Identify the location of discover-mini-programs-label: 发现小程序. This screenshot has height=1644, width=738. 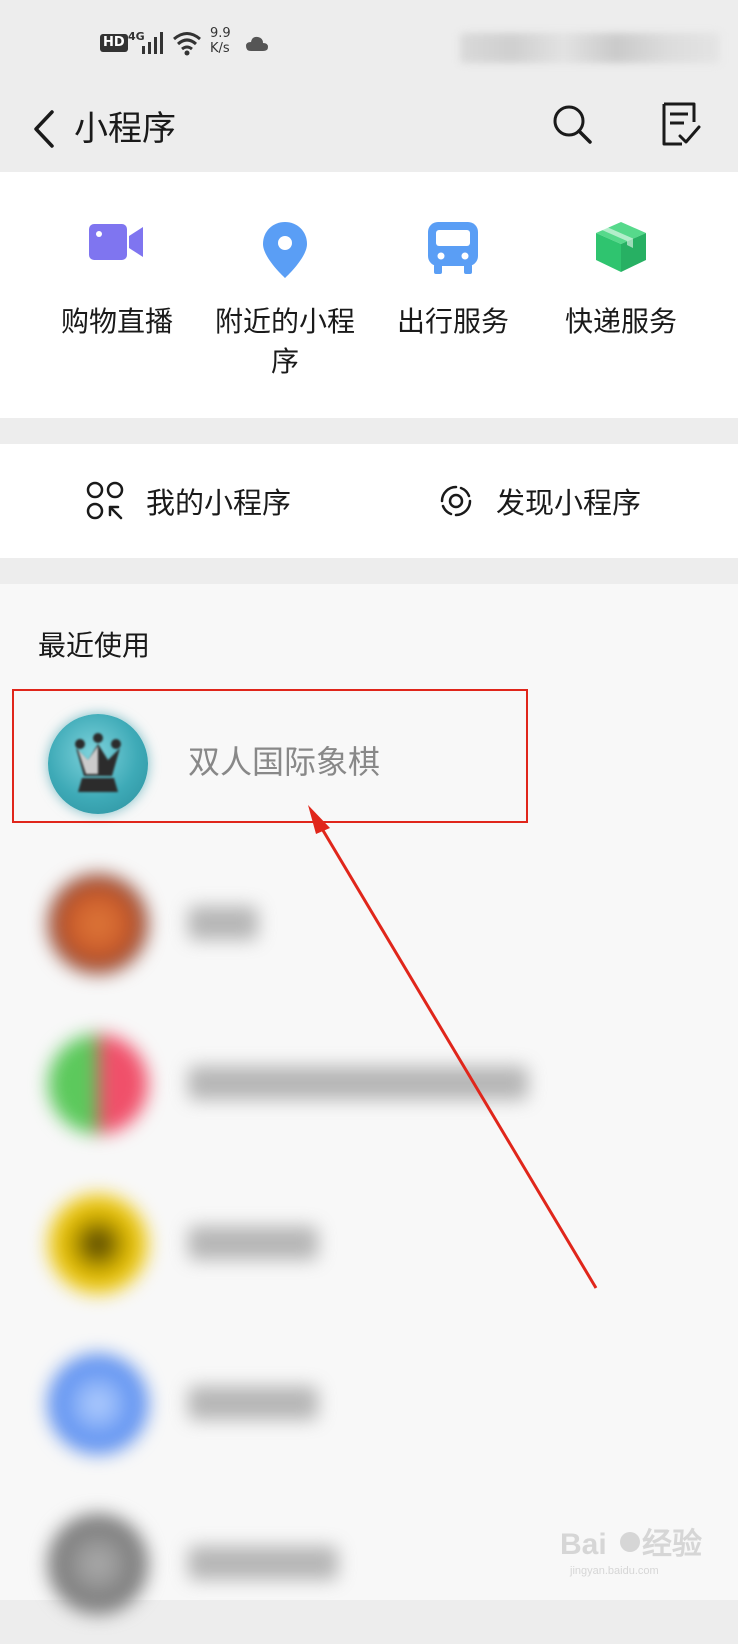
(569, 503).